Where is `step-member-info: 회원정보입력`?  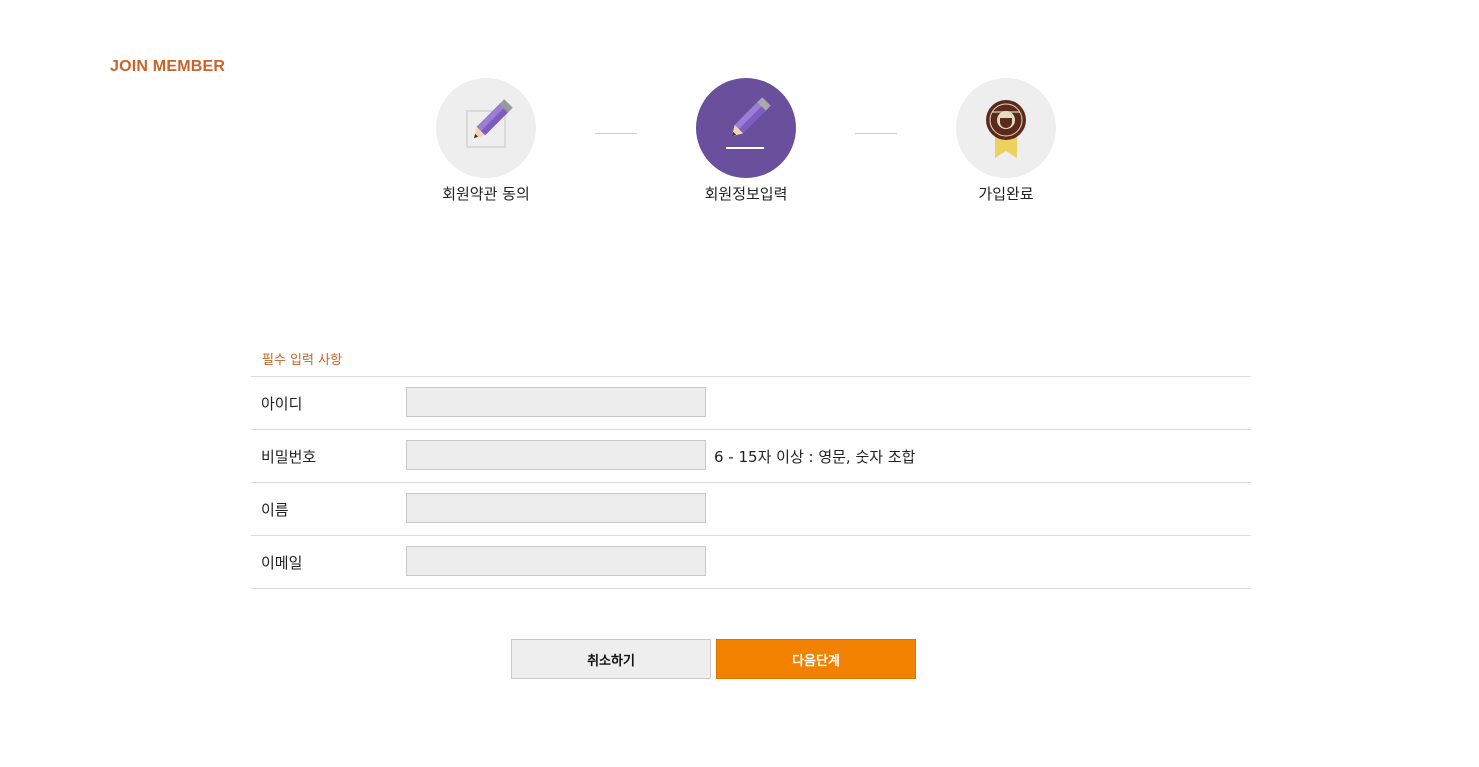
step-member-info: 회원정보입력 is located at coordinates (746, 141).